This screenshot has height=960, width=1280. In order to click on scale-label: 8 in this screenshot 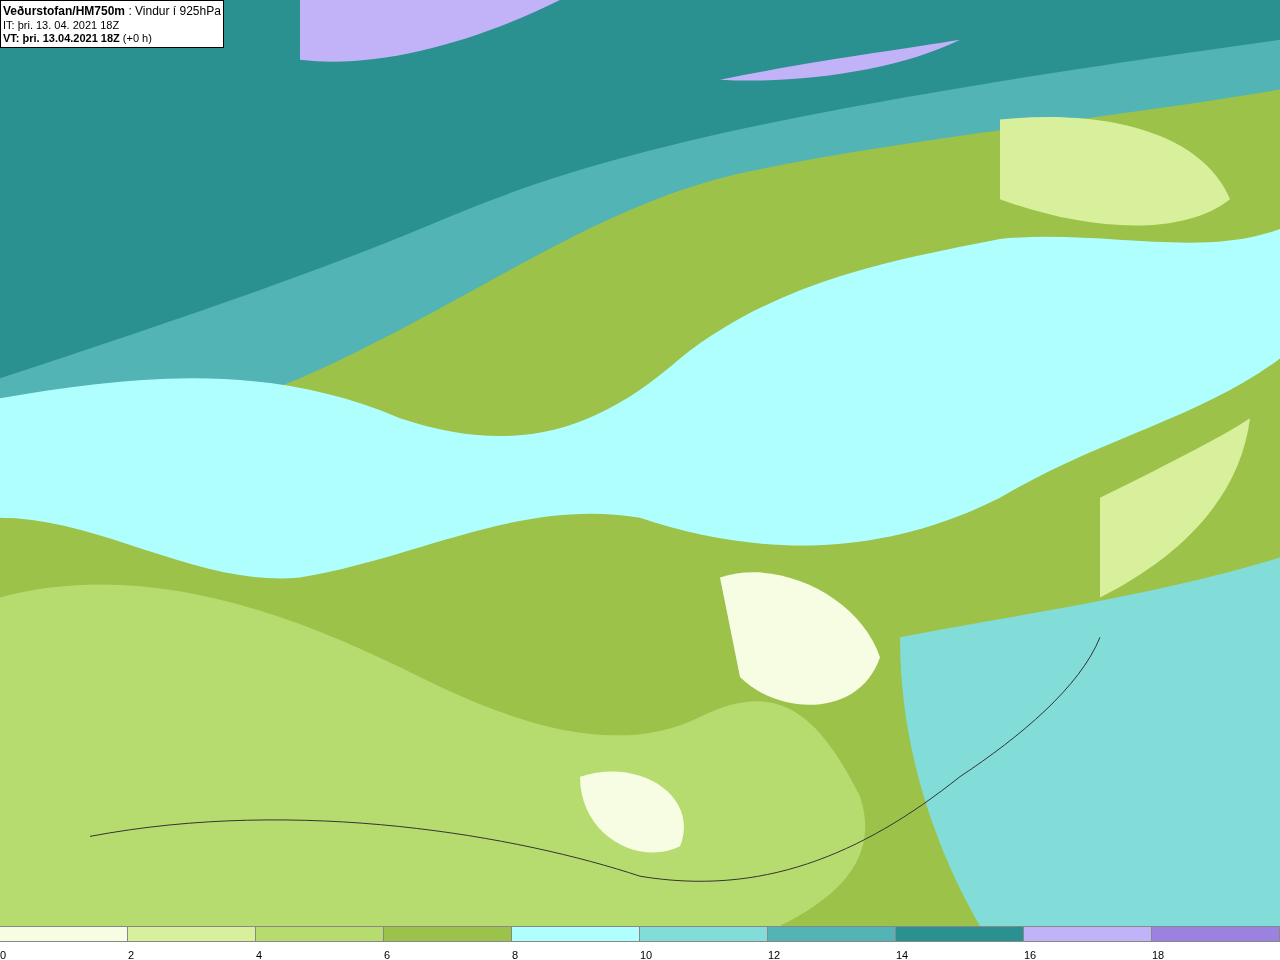, I will do `click(515, 954)`.